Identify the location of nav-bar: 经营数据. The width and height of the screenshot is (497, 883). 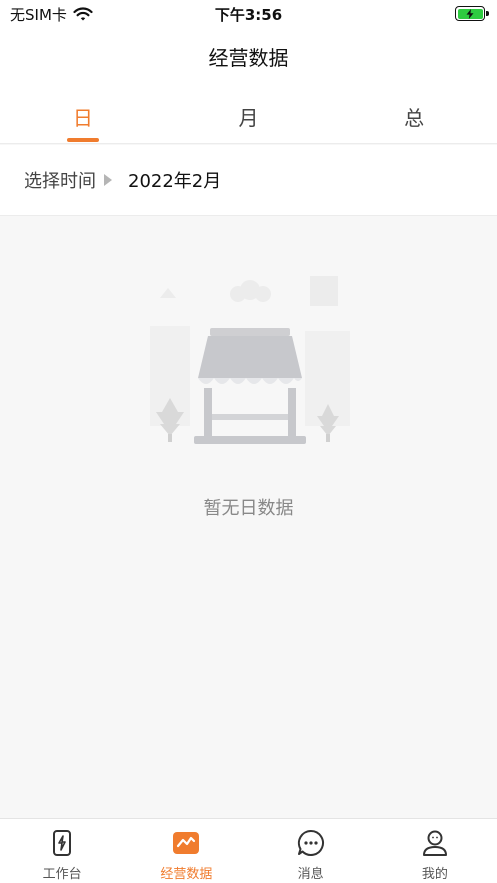
(248, 54).